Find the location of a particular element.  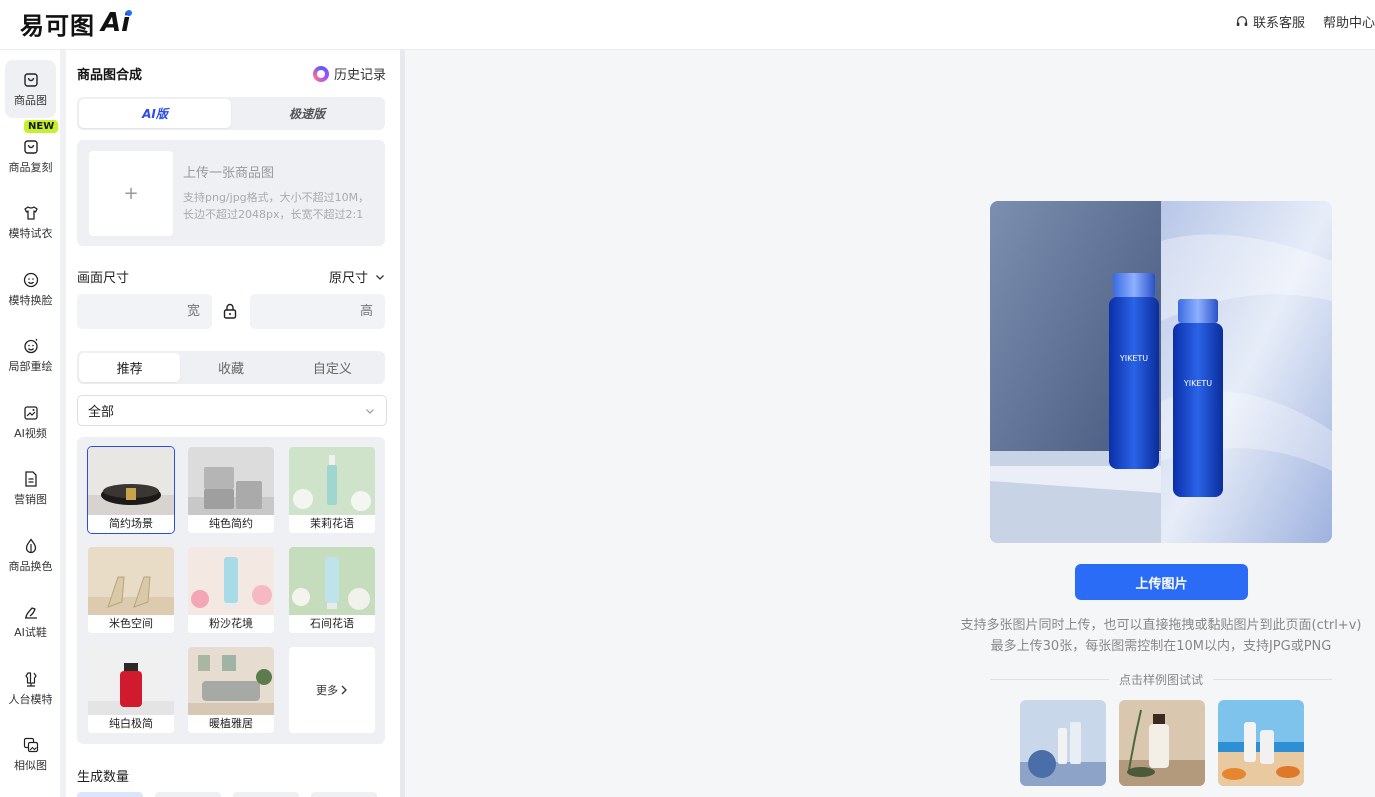

contact-label: 联系客服 is located at coordinates (1278, 23).